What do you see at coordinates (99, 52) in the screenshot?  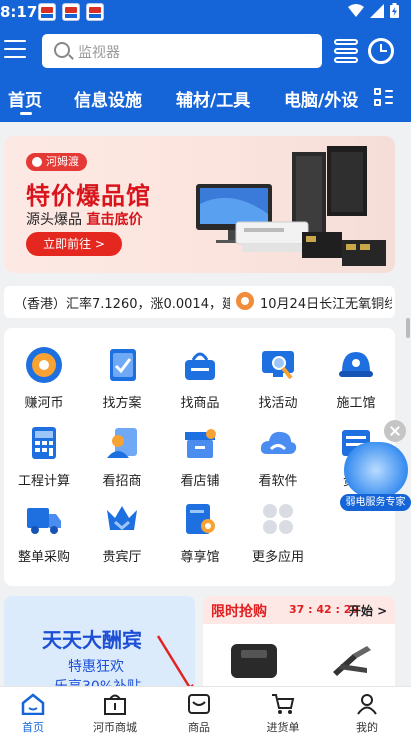 I see `search-input: 监视器` at bounding box center [99, 52].